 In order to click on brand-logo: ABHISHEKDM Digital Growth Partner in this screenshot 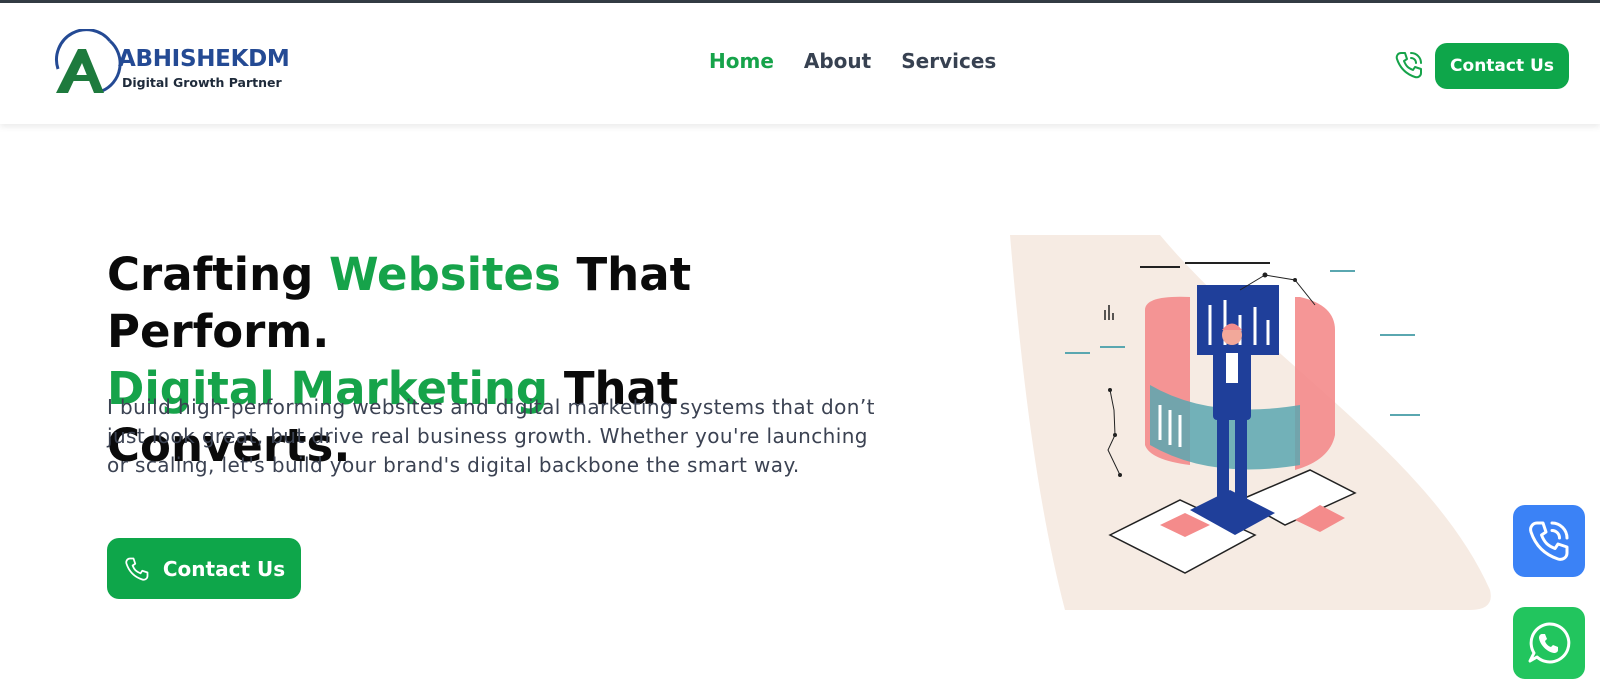, I will do `click(172, 64)`.